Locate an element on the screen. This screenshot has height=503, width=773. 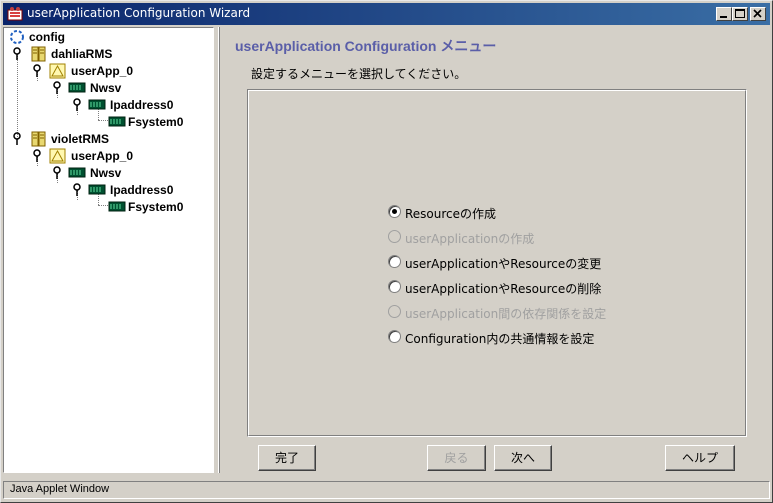
radio-selected-dot is located at coordinates (394, 211).